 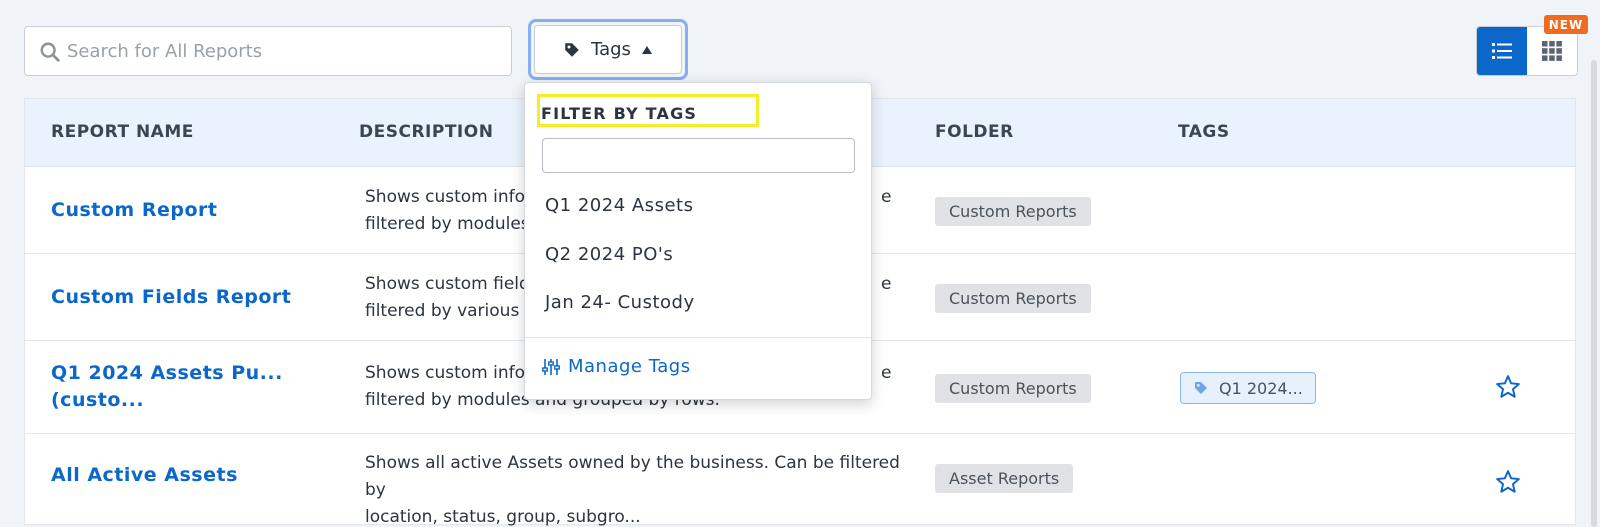 I want to click on new-badge: NEW, so click(x=1566, y=24).